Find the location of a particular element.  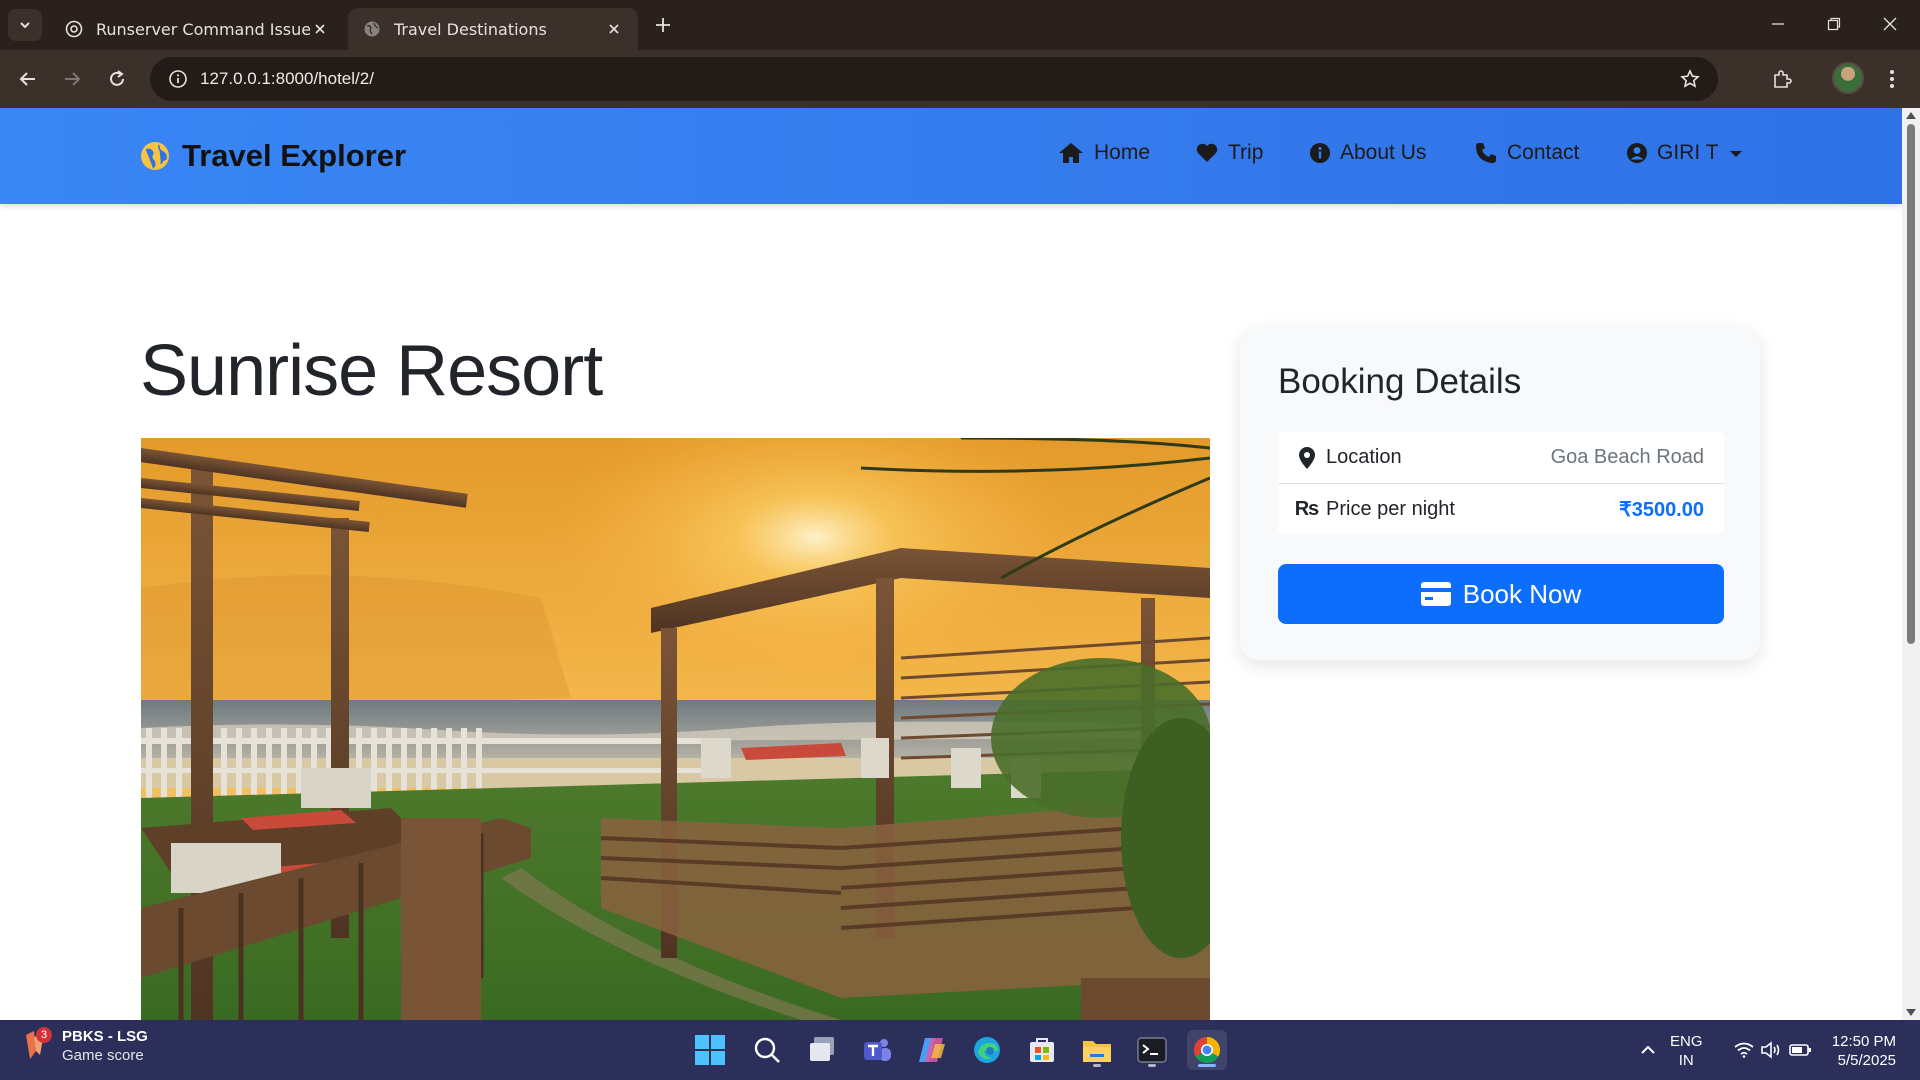

user-name: GIRI T is located at coordinates (1688, 152).